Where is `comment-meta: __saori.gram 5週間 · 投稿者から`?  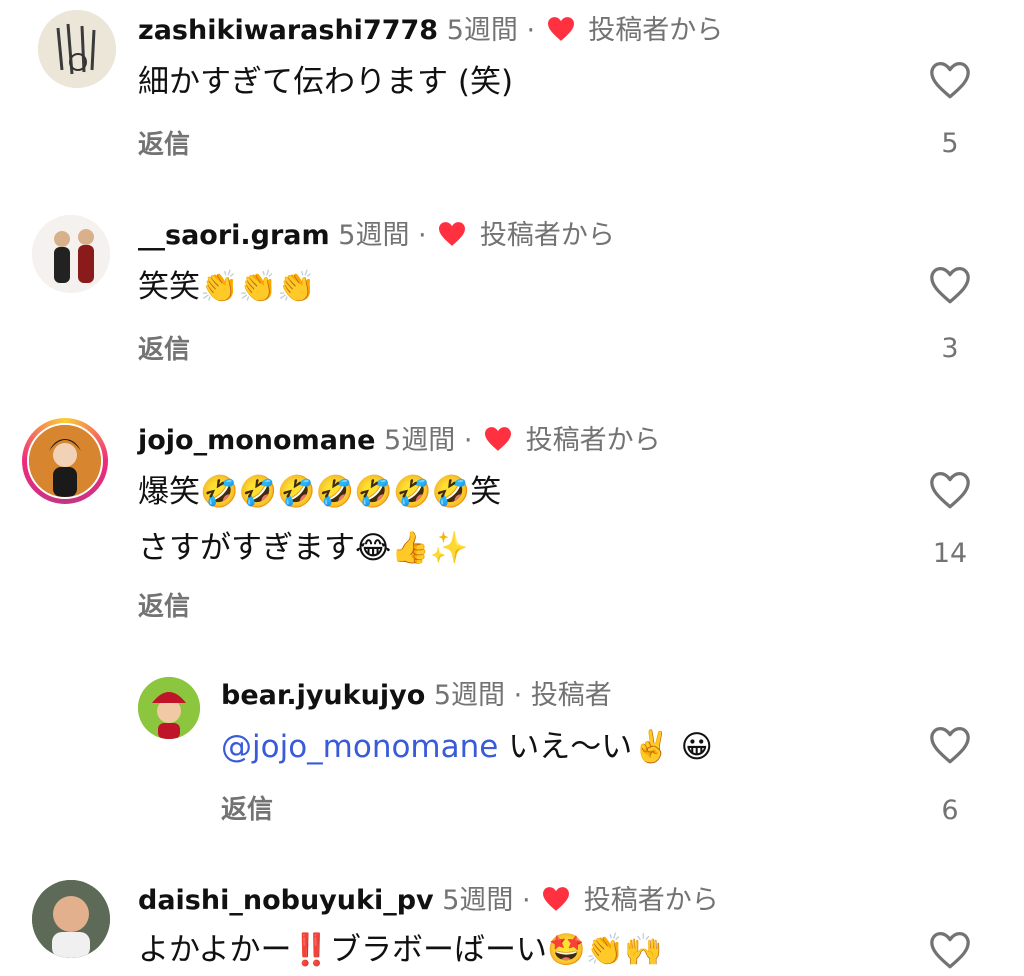
comment-meta: __saori.gram 5週間 · 投稿者から is located at coordinates (376, 237).